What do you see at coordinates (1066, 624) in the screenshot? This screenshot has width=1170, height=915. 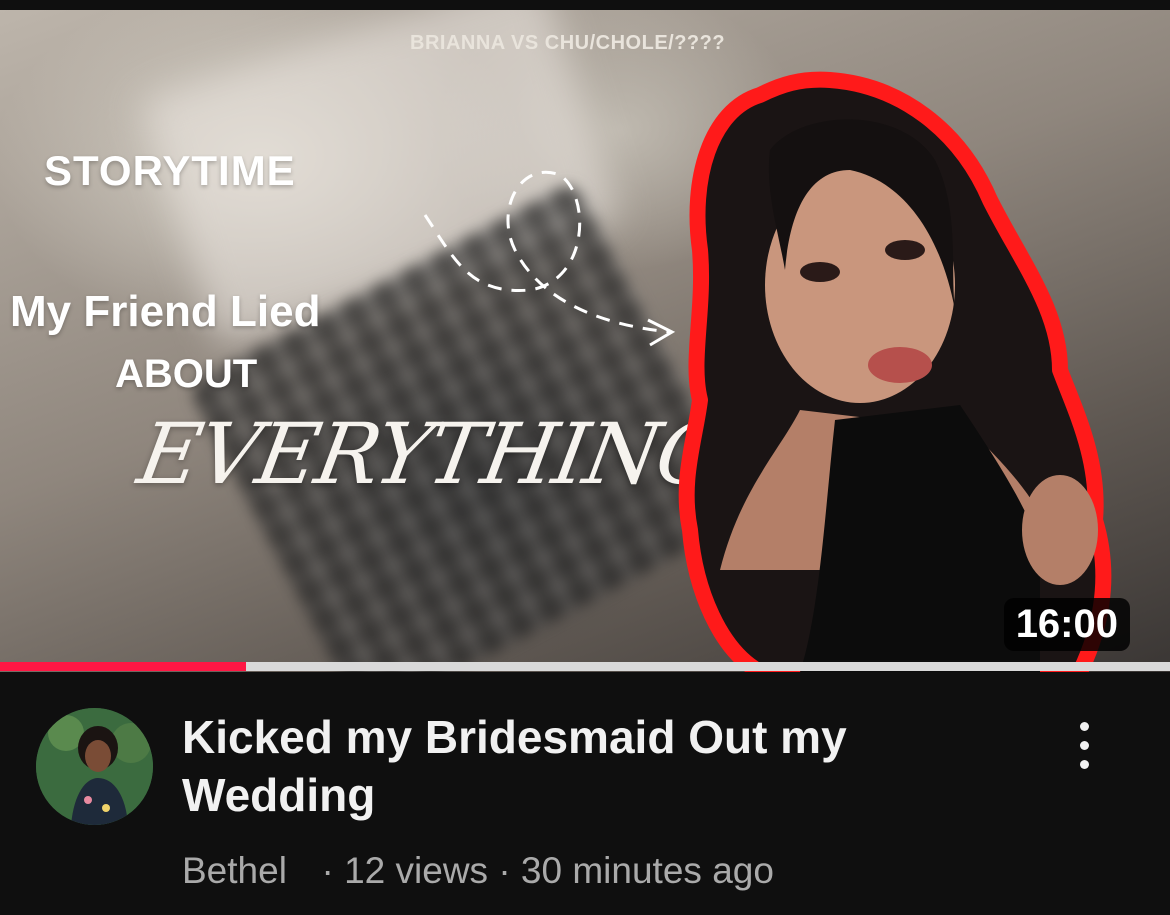 I see `video-duration-badge: 16:00` at bounding box center [1066, 624].